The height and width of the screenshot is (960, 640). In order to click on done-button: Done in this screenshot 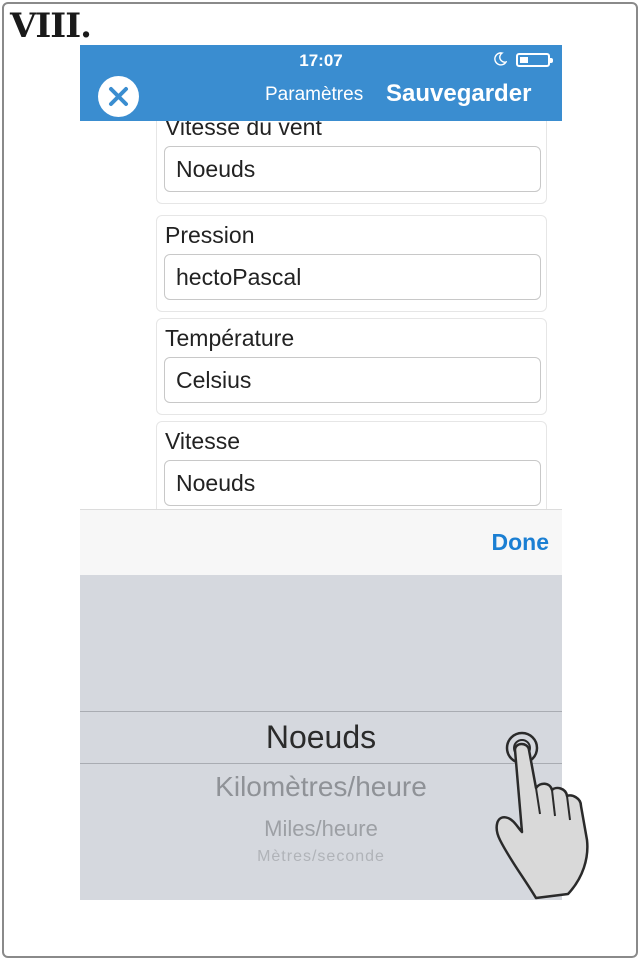, I will do `click(521, 542)`.